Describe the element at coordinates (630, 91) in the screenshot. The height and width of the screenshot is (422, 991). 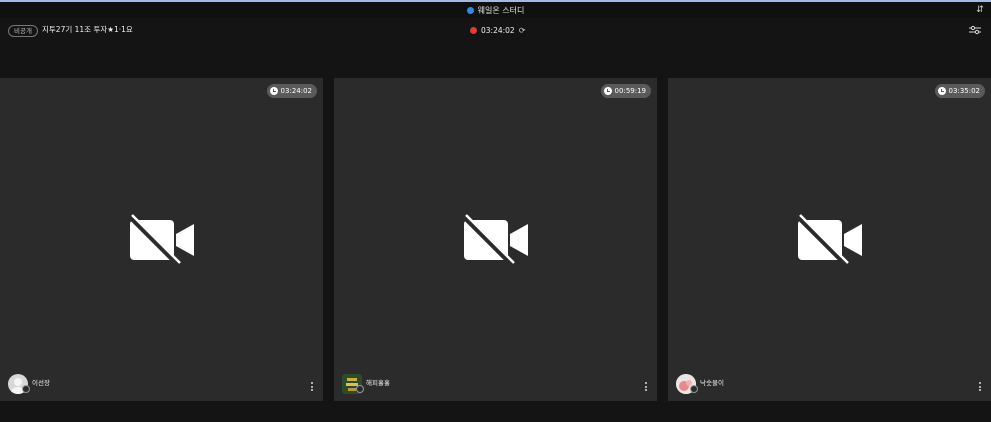
I see `participant-timer-text: 00:59:19` at that location.